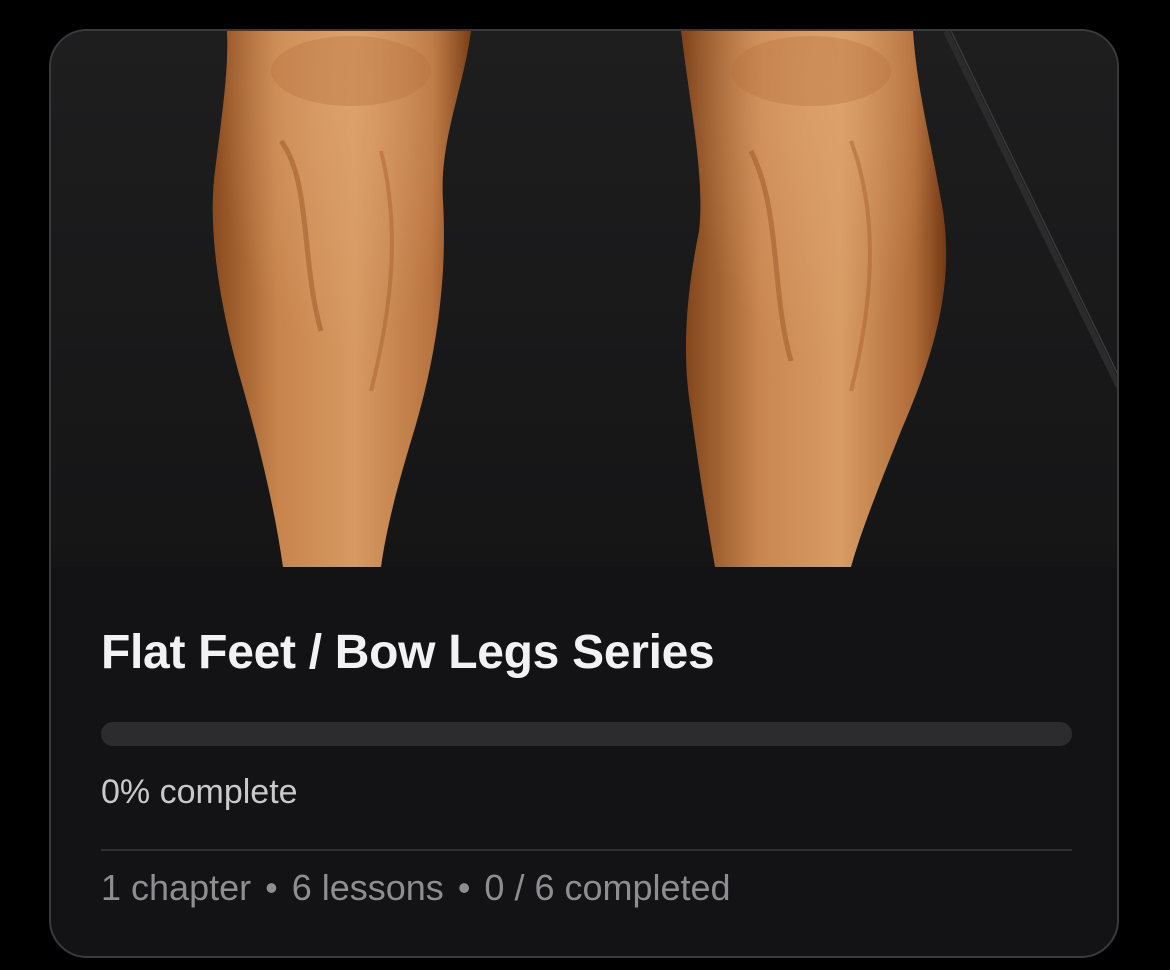  I want to click on progress-bar, so click(586, 734).